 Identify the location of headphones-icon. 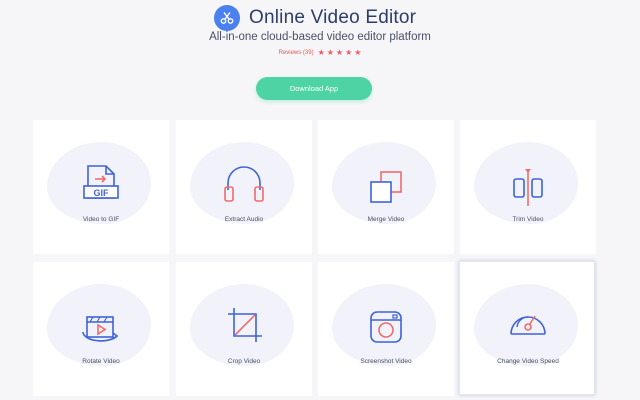
(244, 184).